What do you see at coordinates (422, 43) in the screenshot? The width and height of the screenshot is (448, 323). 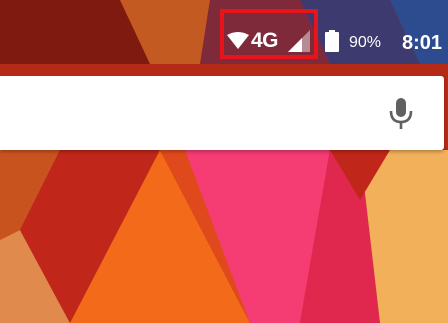 I see `clock: 8:01` at bounding box center [422, 43].